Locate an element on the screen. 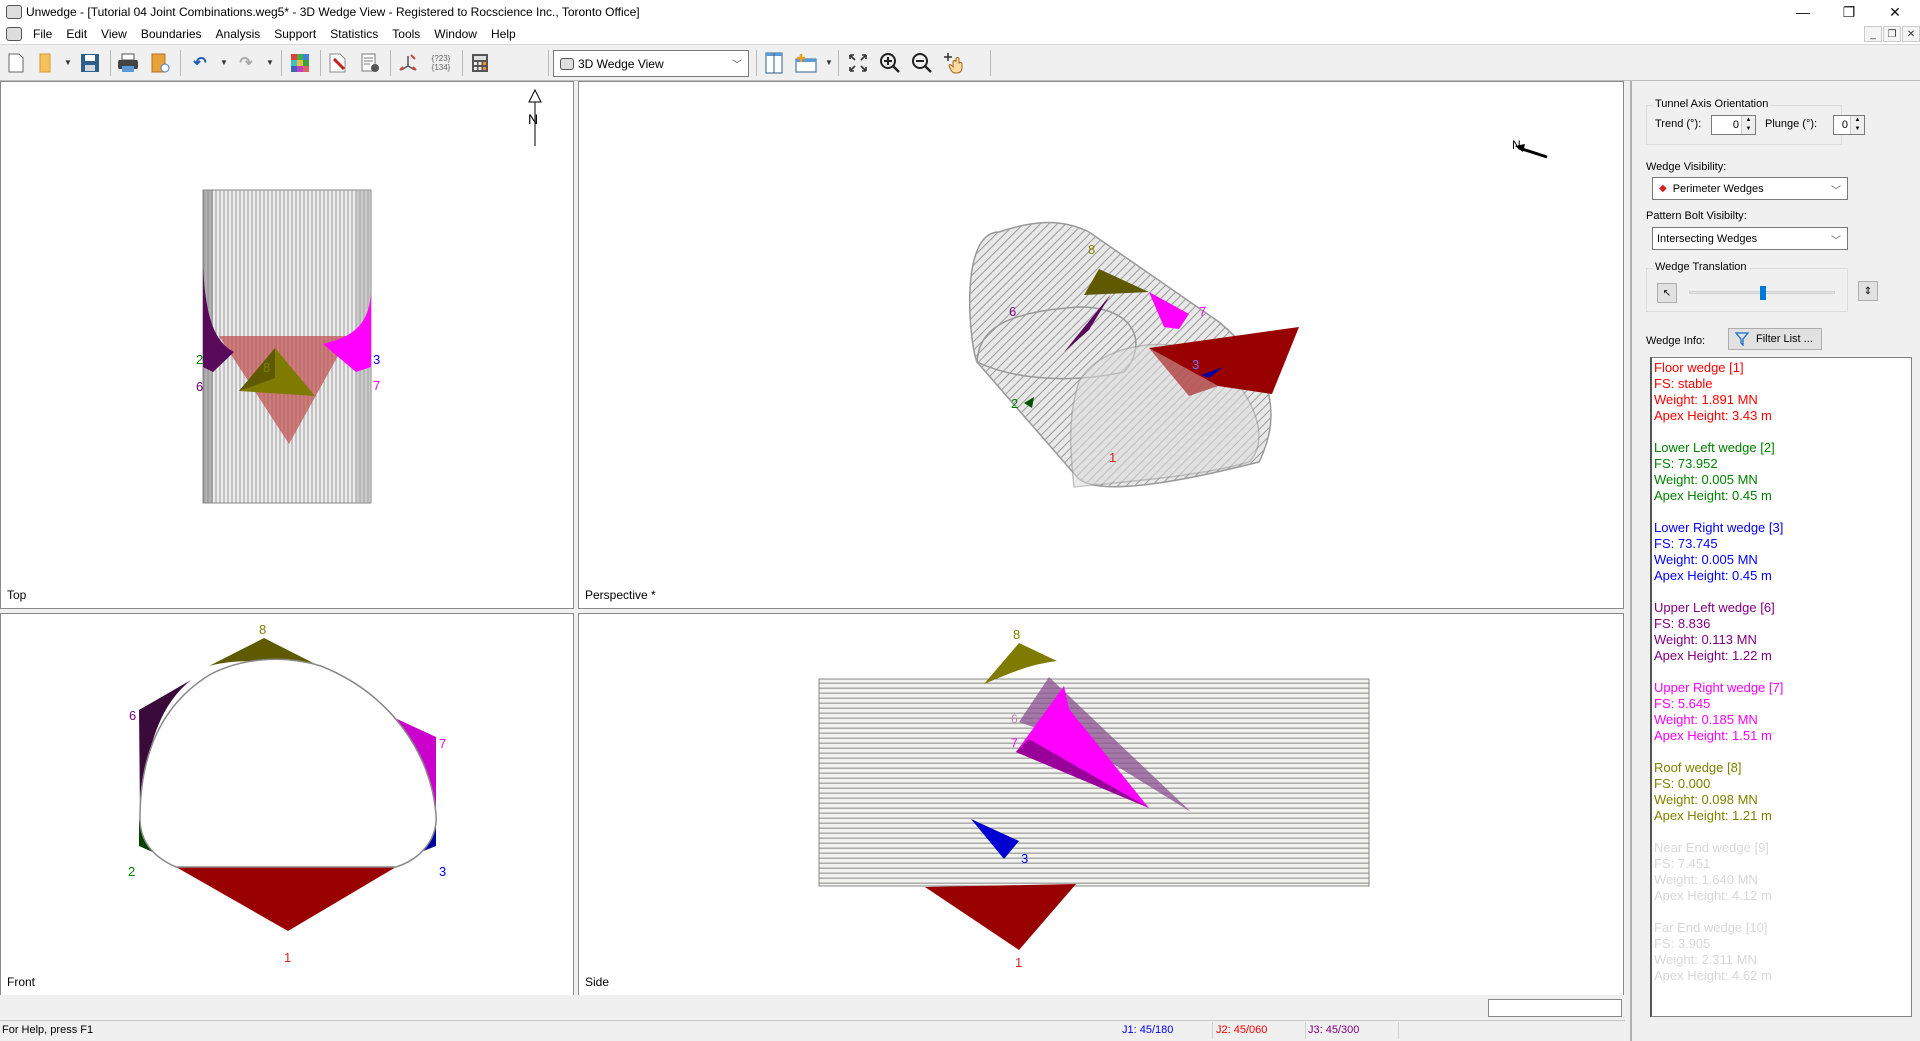 Image resolution: width=1920 pixels, height=1041 pixels. redo-button: ↷ is located at coordinates (246, 63).